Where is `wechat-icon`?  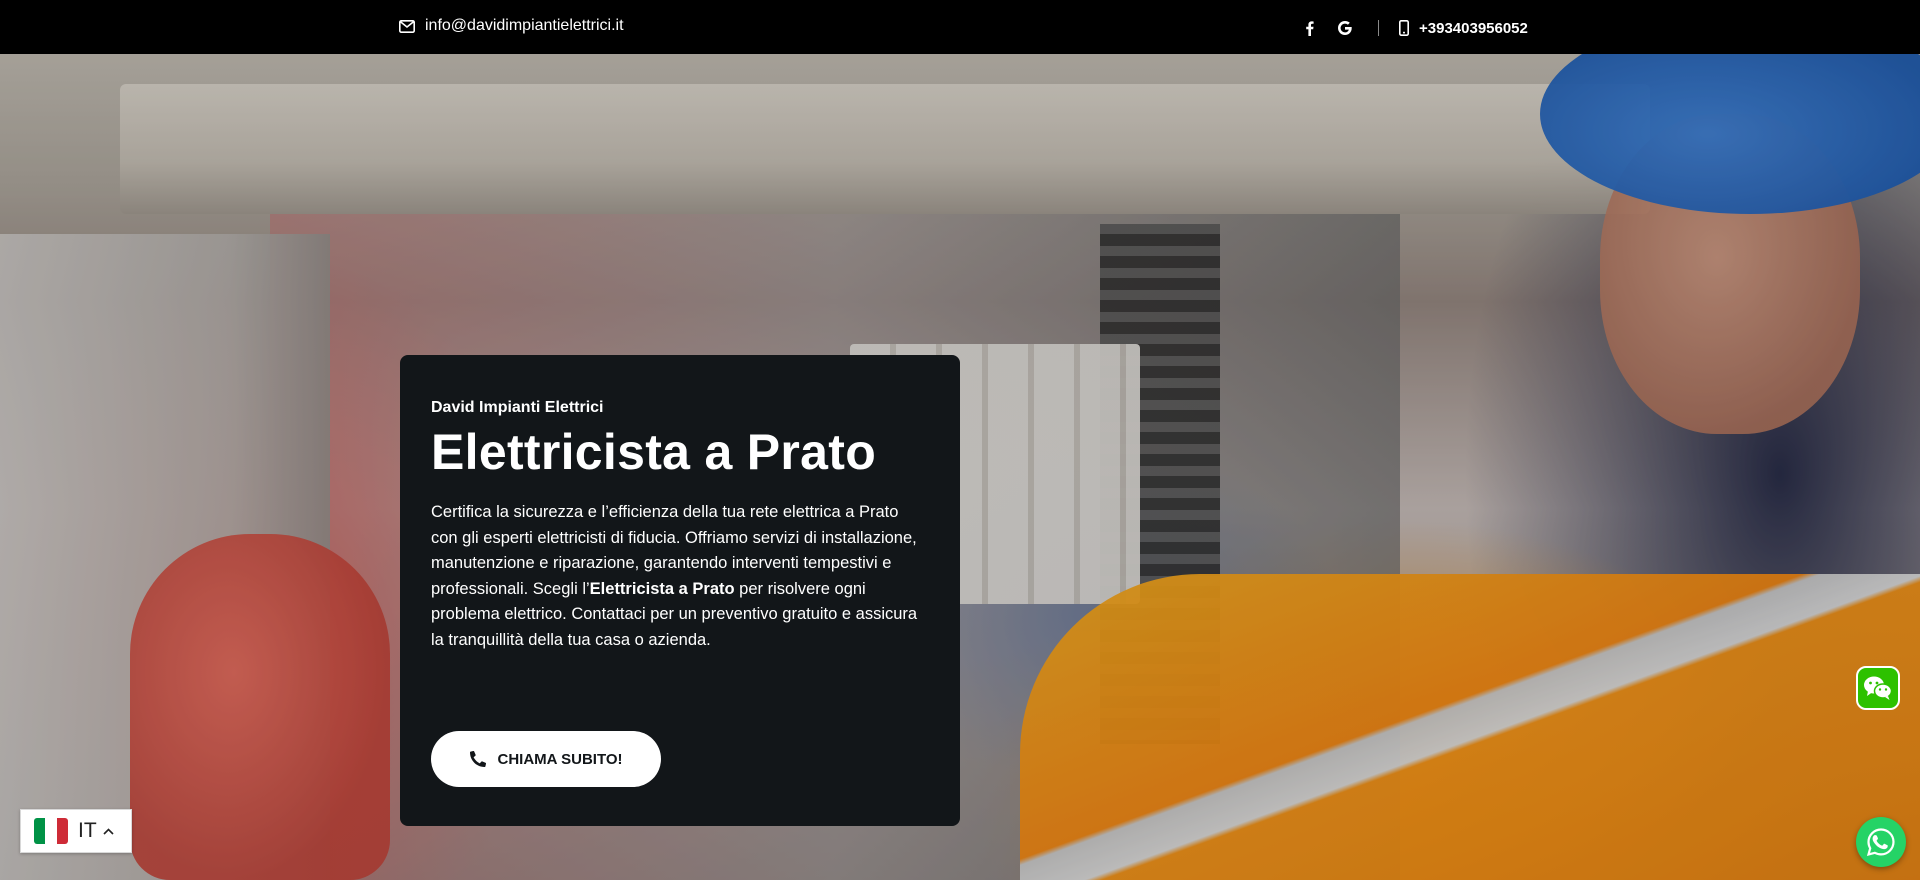
wechat-icon is located at coordinates (1878, 688).